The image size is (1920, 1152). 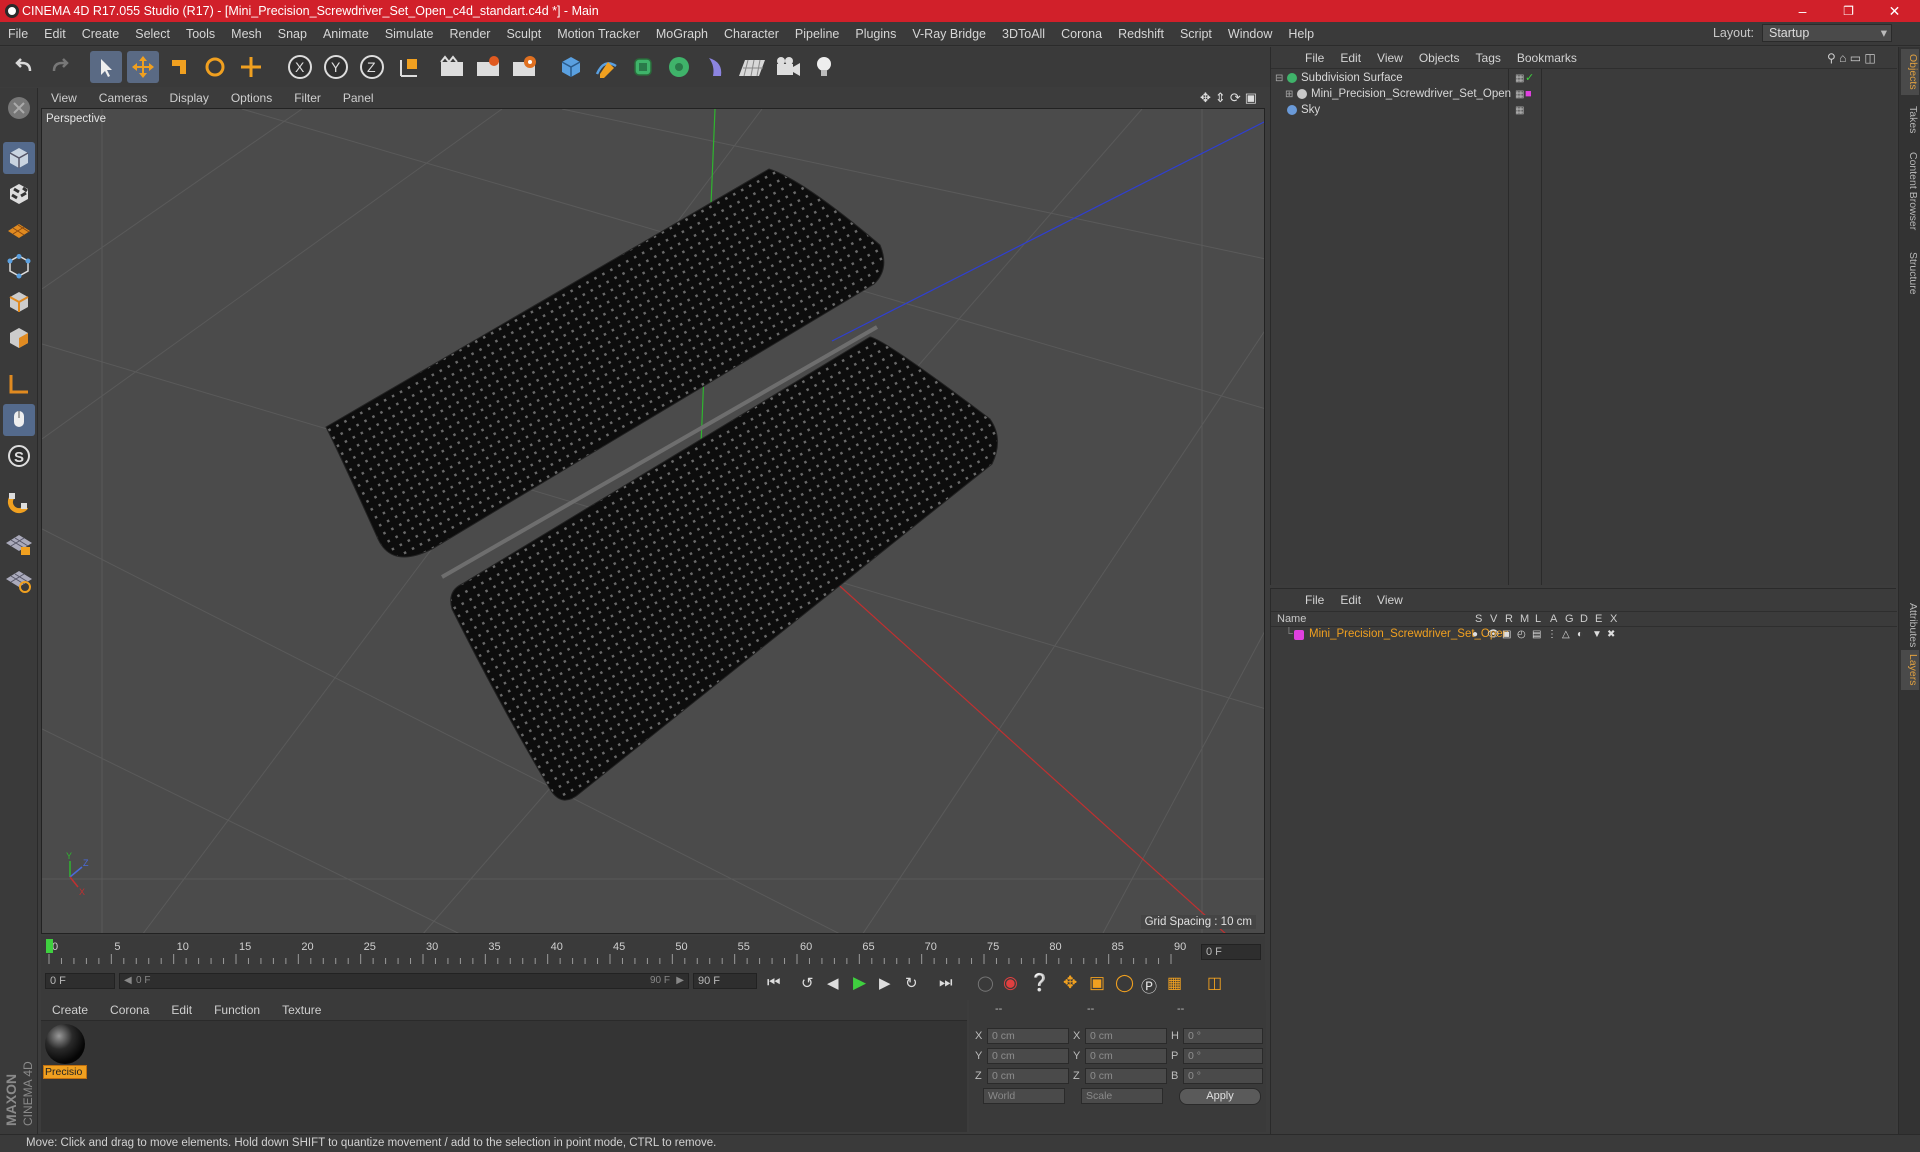 What do you see at coordinates (1028, 1036) in the screenshot?
I see `position-x-field: 0 cm` at bounding box center [1028, 1036].